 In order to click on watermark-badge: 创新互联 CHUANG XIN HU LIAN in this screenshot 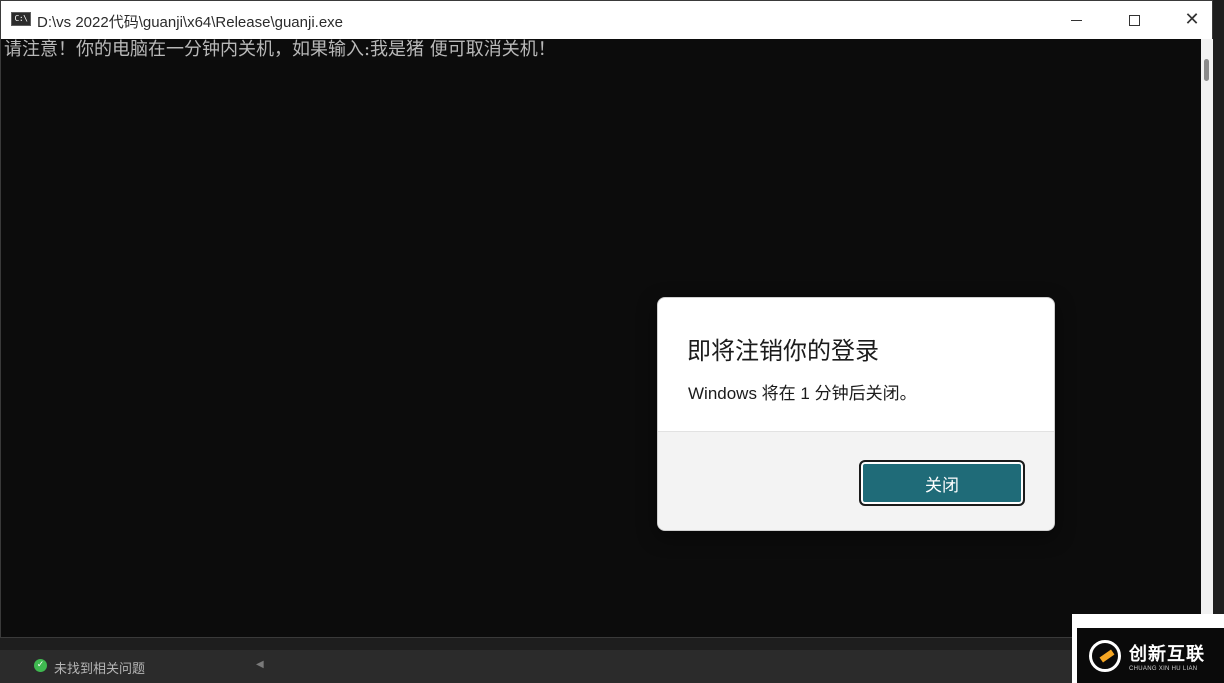, I will do `click(1150, 655)`.